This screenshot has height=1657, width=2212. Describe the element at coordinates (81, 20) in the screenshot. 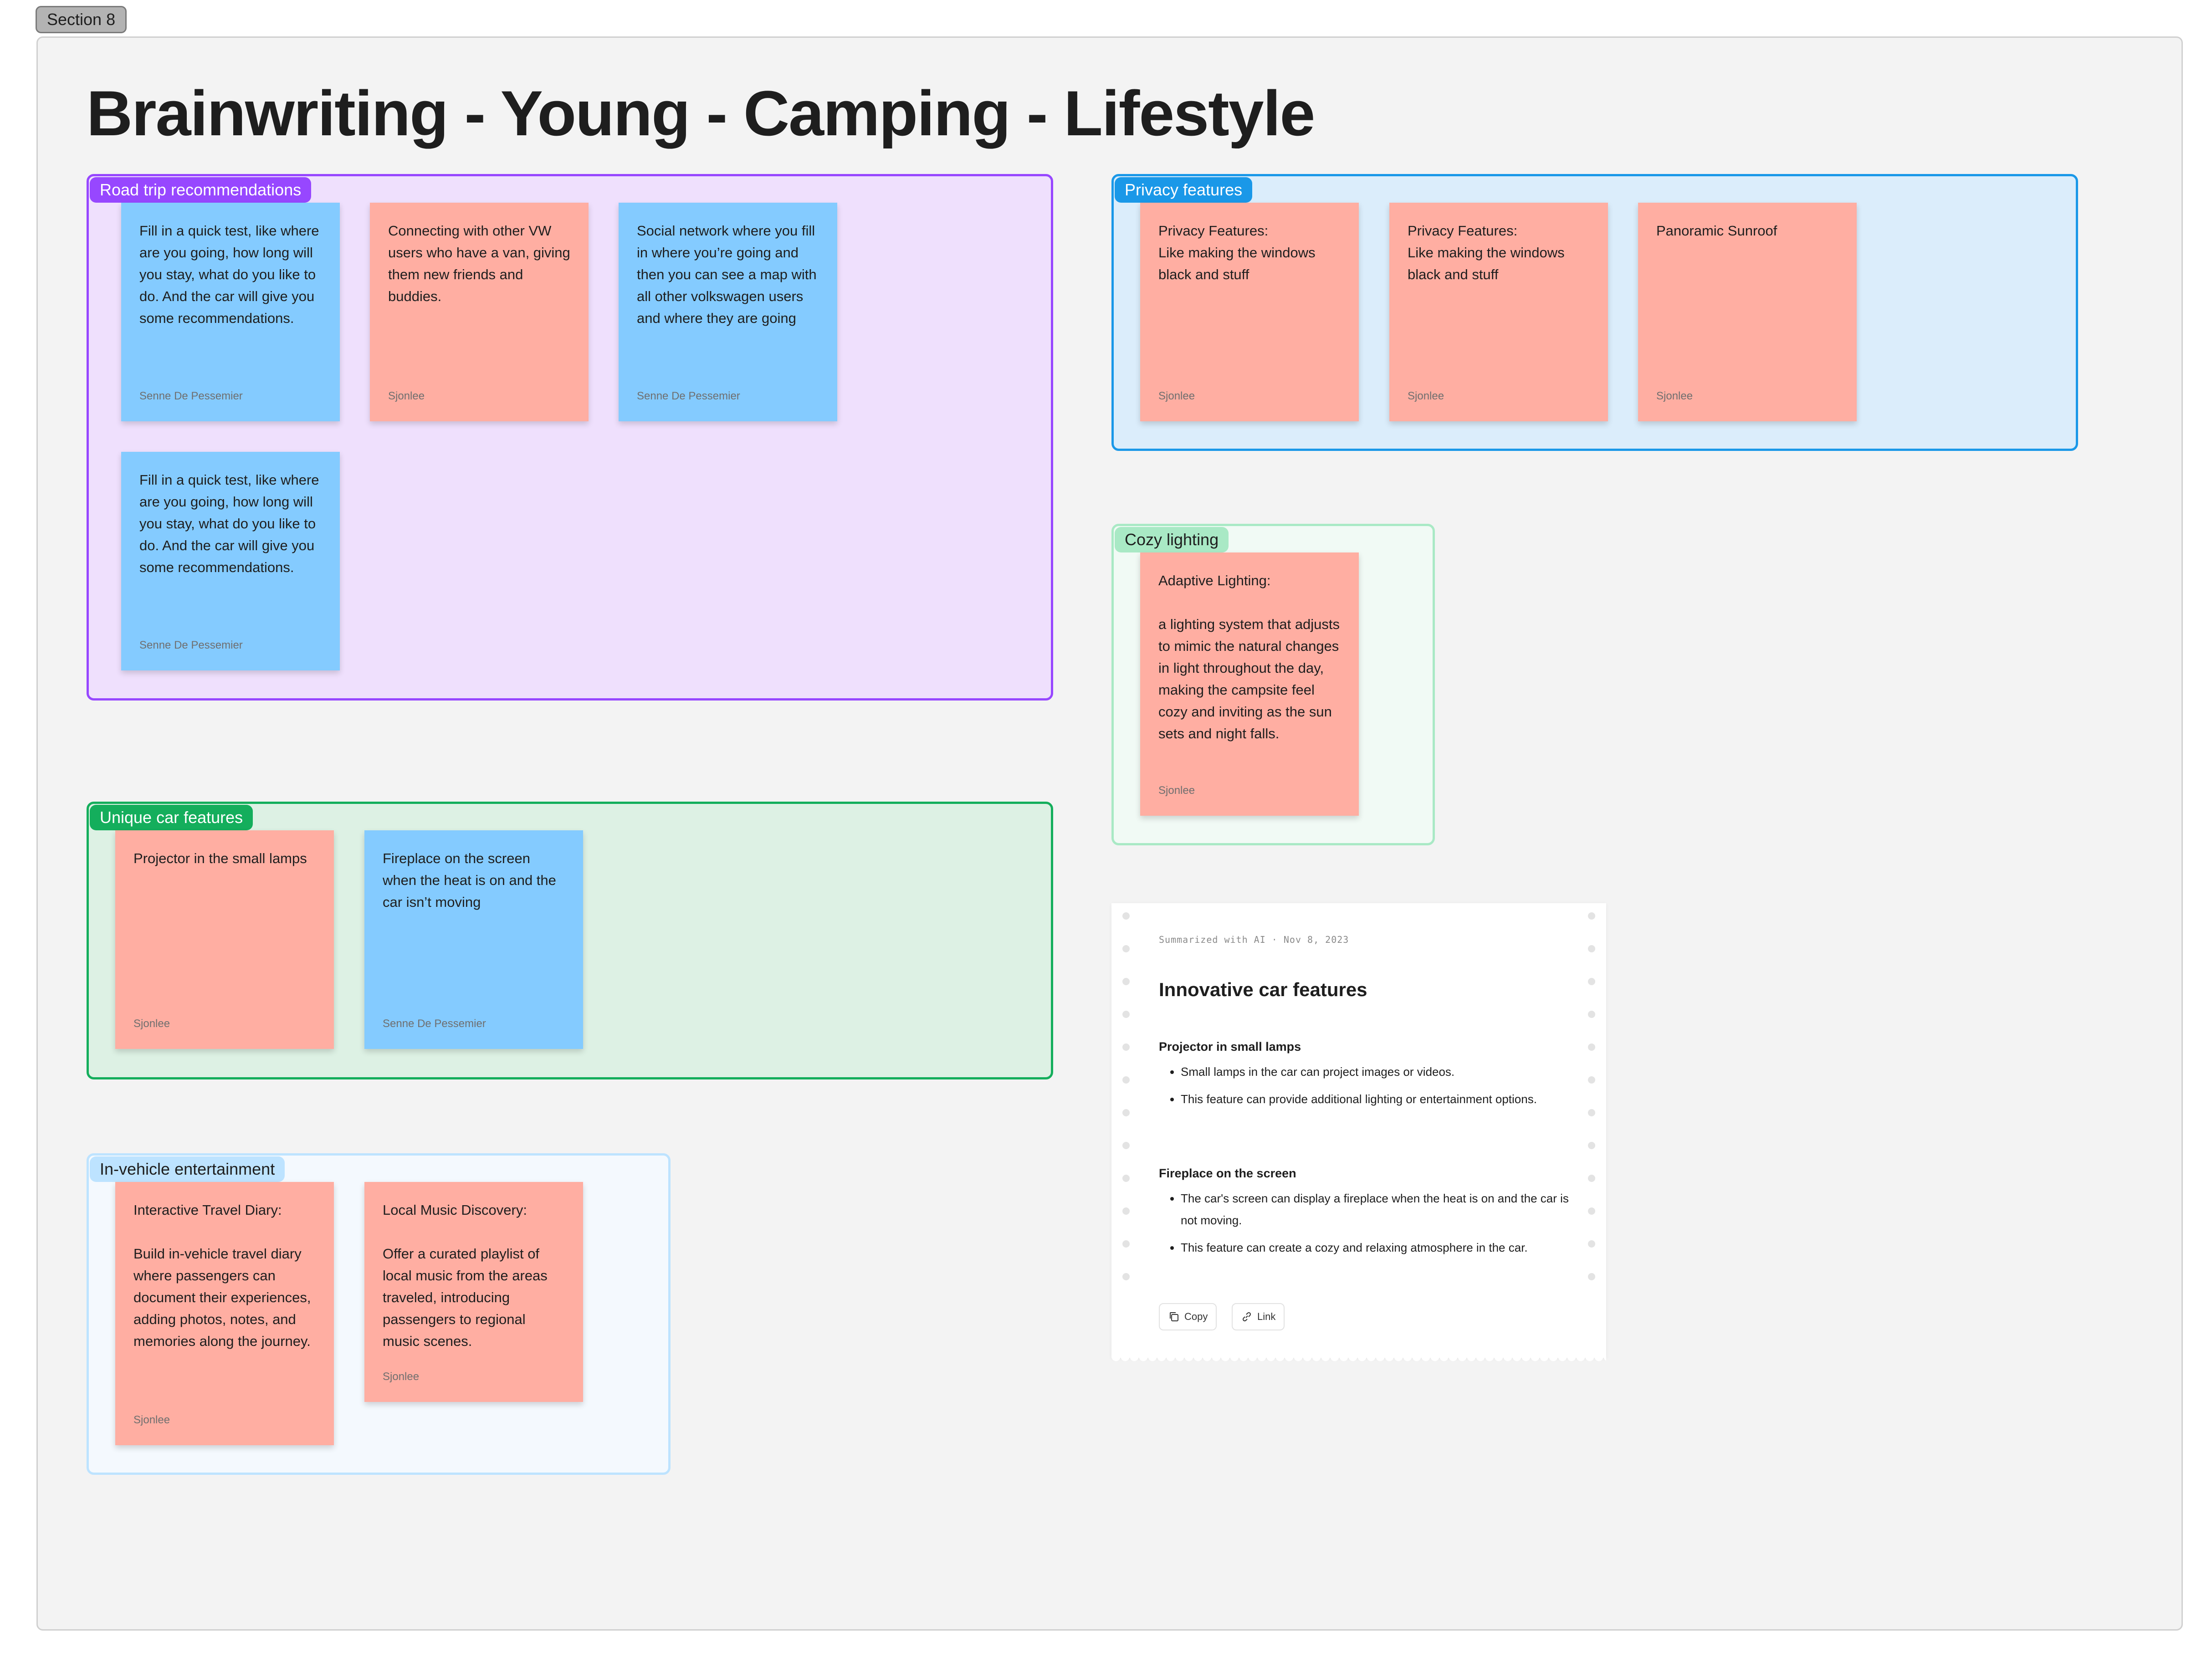

I see `section-tag: Section 8` at that location.